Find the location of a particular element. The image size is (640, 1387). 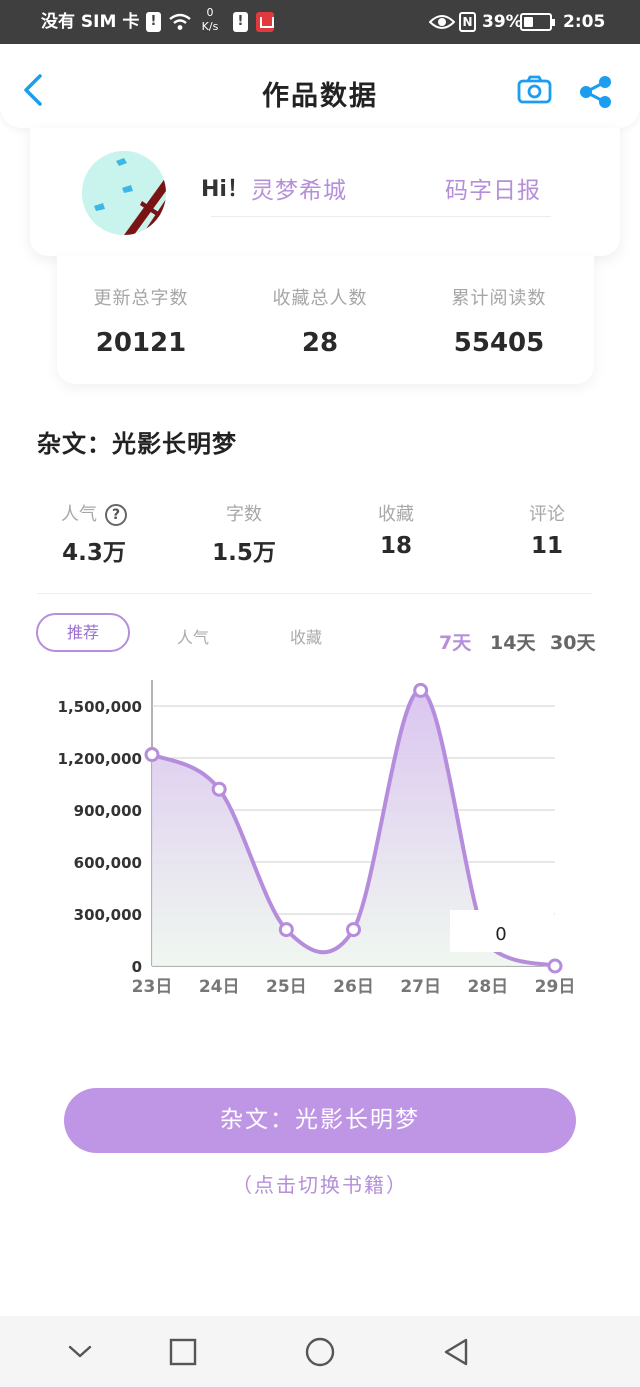

y-tick-label: 600,000 is located at coordinates (108, 863).